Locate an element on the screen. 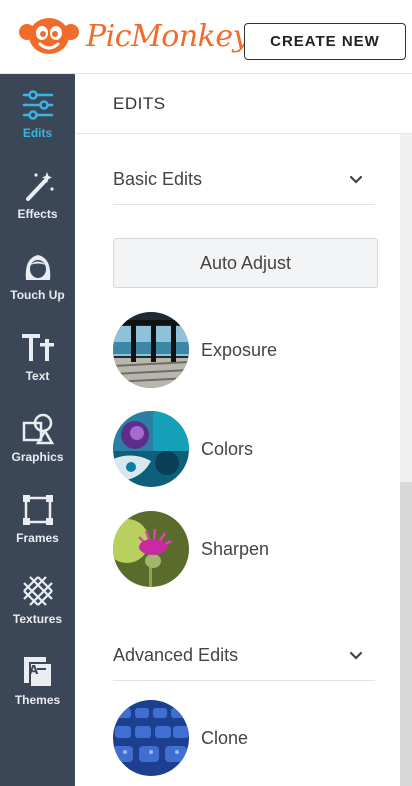  texture-grid-icon is located at coordinates (37, 591).